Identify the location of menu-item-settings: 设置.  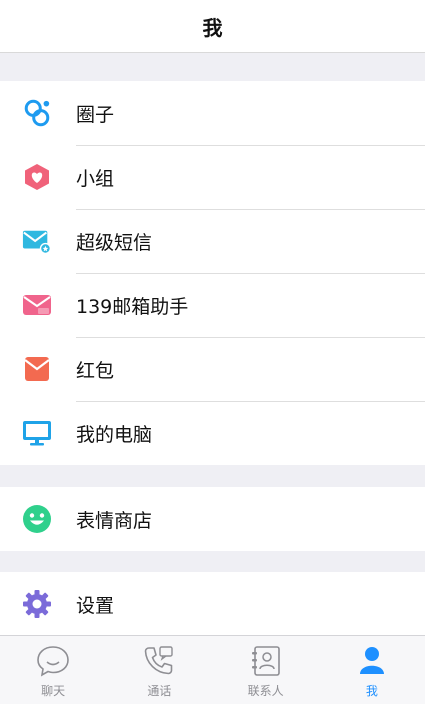
(212, 604).